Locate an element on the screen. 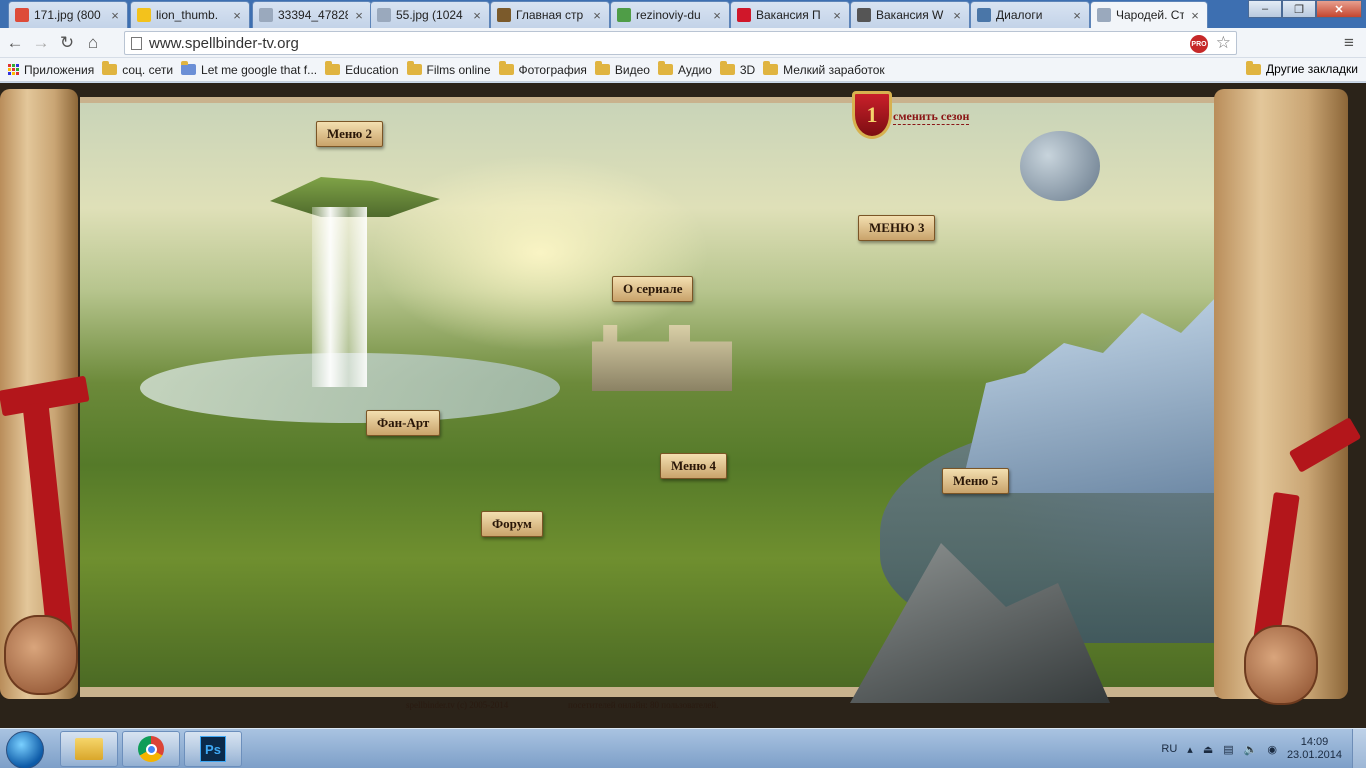 This screenshot has width=1366, height=768. planet is located at coordinates (1060, 166).